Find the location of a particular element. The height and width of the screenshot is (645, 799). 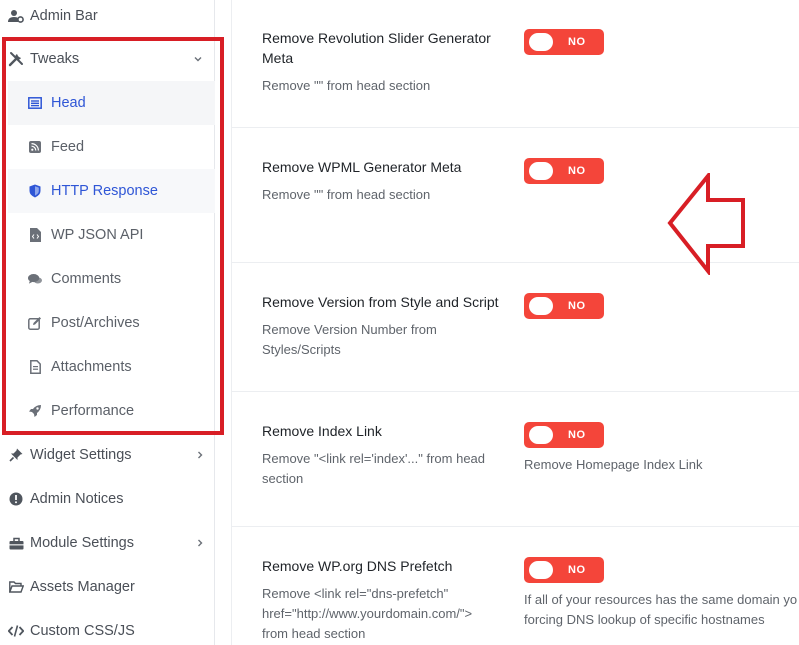

shield-icon is located at coordinates (35, 191).